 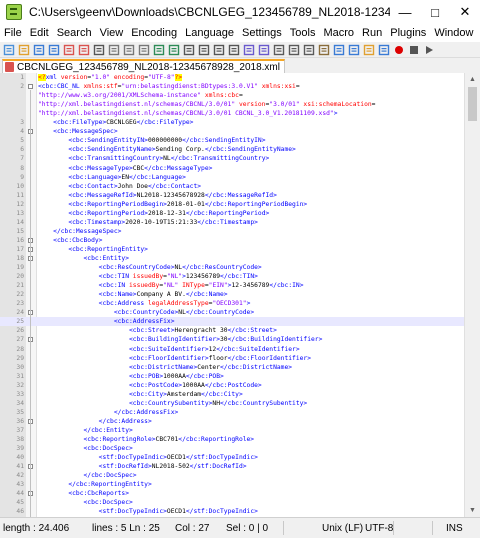 What do you see at coordinates (435, 12) in the screenshot?
I see `maximize-button: □` at bounding box center [435, 12].